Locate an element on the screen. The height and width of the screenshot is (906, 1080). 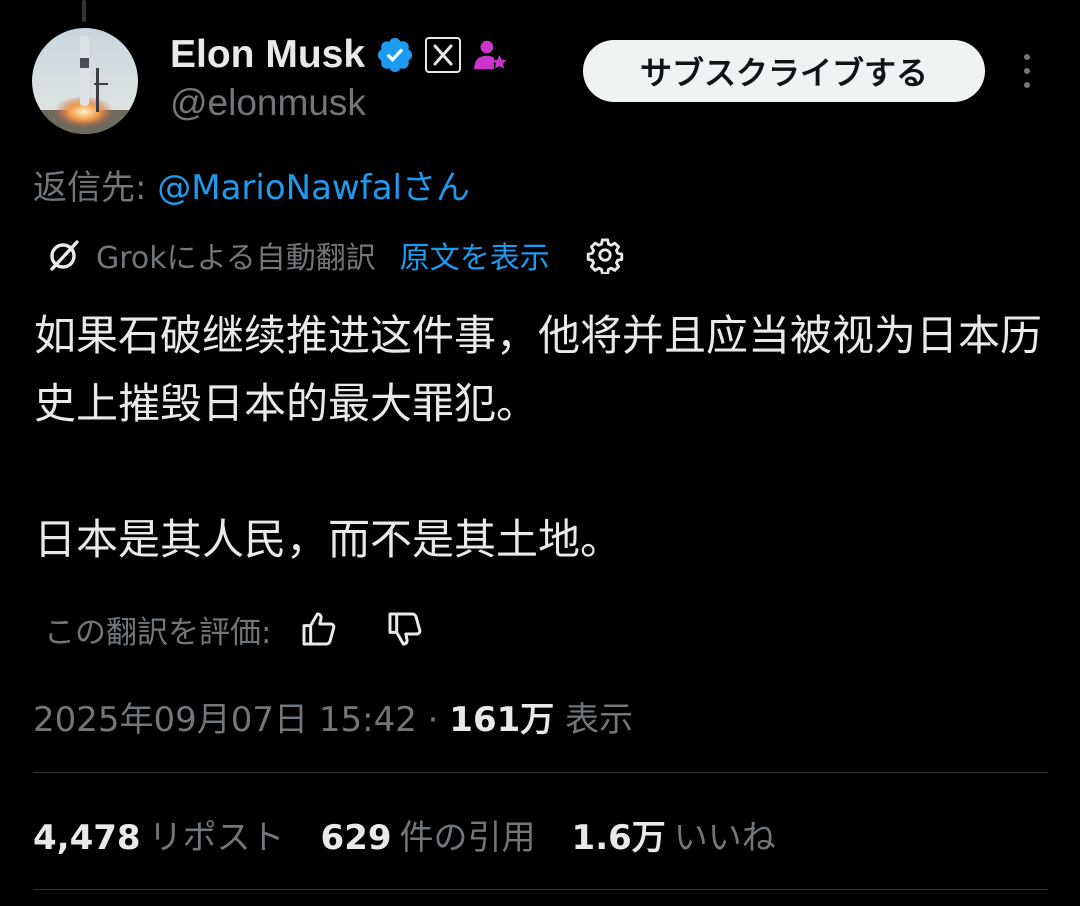
reposts-label: リポスト is located at coordinates (216, 838).